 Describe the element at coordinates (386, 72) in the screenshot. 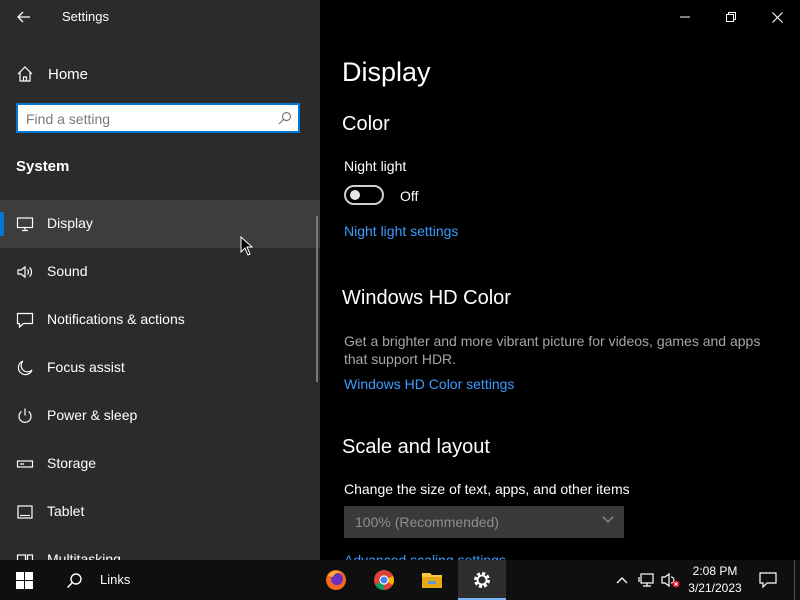

I see `page-title: Display` at that location.